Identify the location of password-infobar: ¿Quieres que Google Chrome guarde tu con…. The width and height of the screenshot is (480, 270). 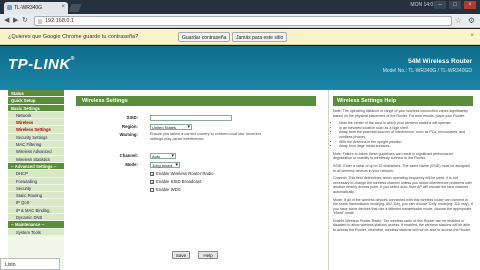
(240, 37).